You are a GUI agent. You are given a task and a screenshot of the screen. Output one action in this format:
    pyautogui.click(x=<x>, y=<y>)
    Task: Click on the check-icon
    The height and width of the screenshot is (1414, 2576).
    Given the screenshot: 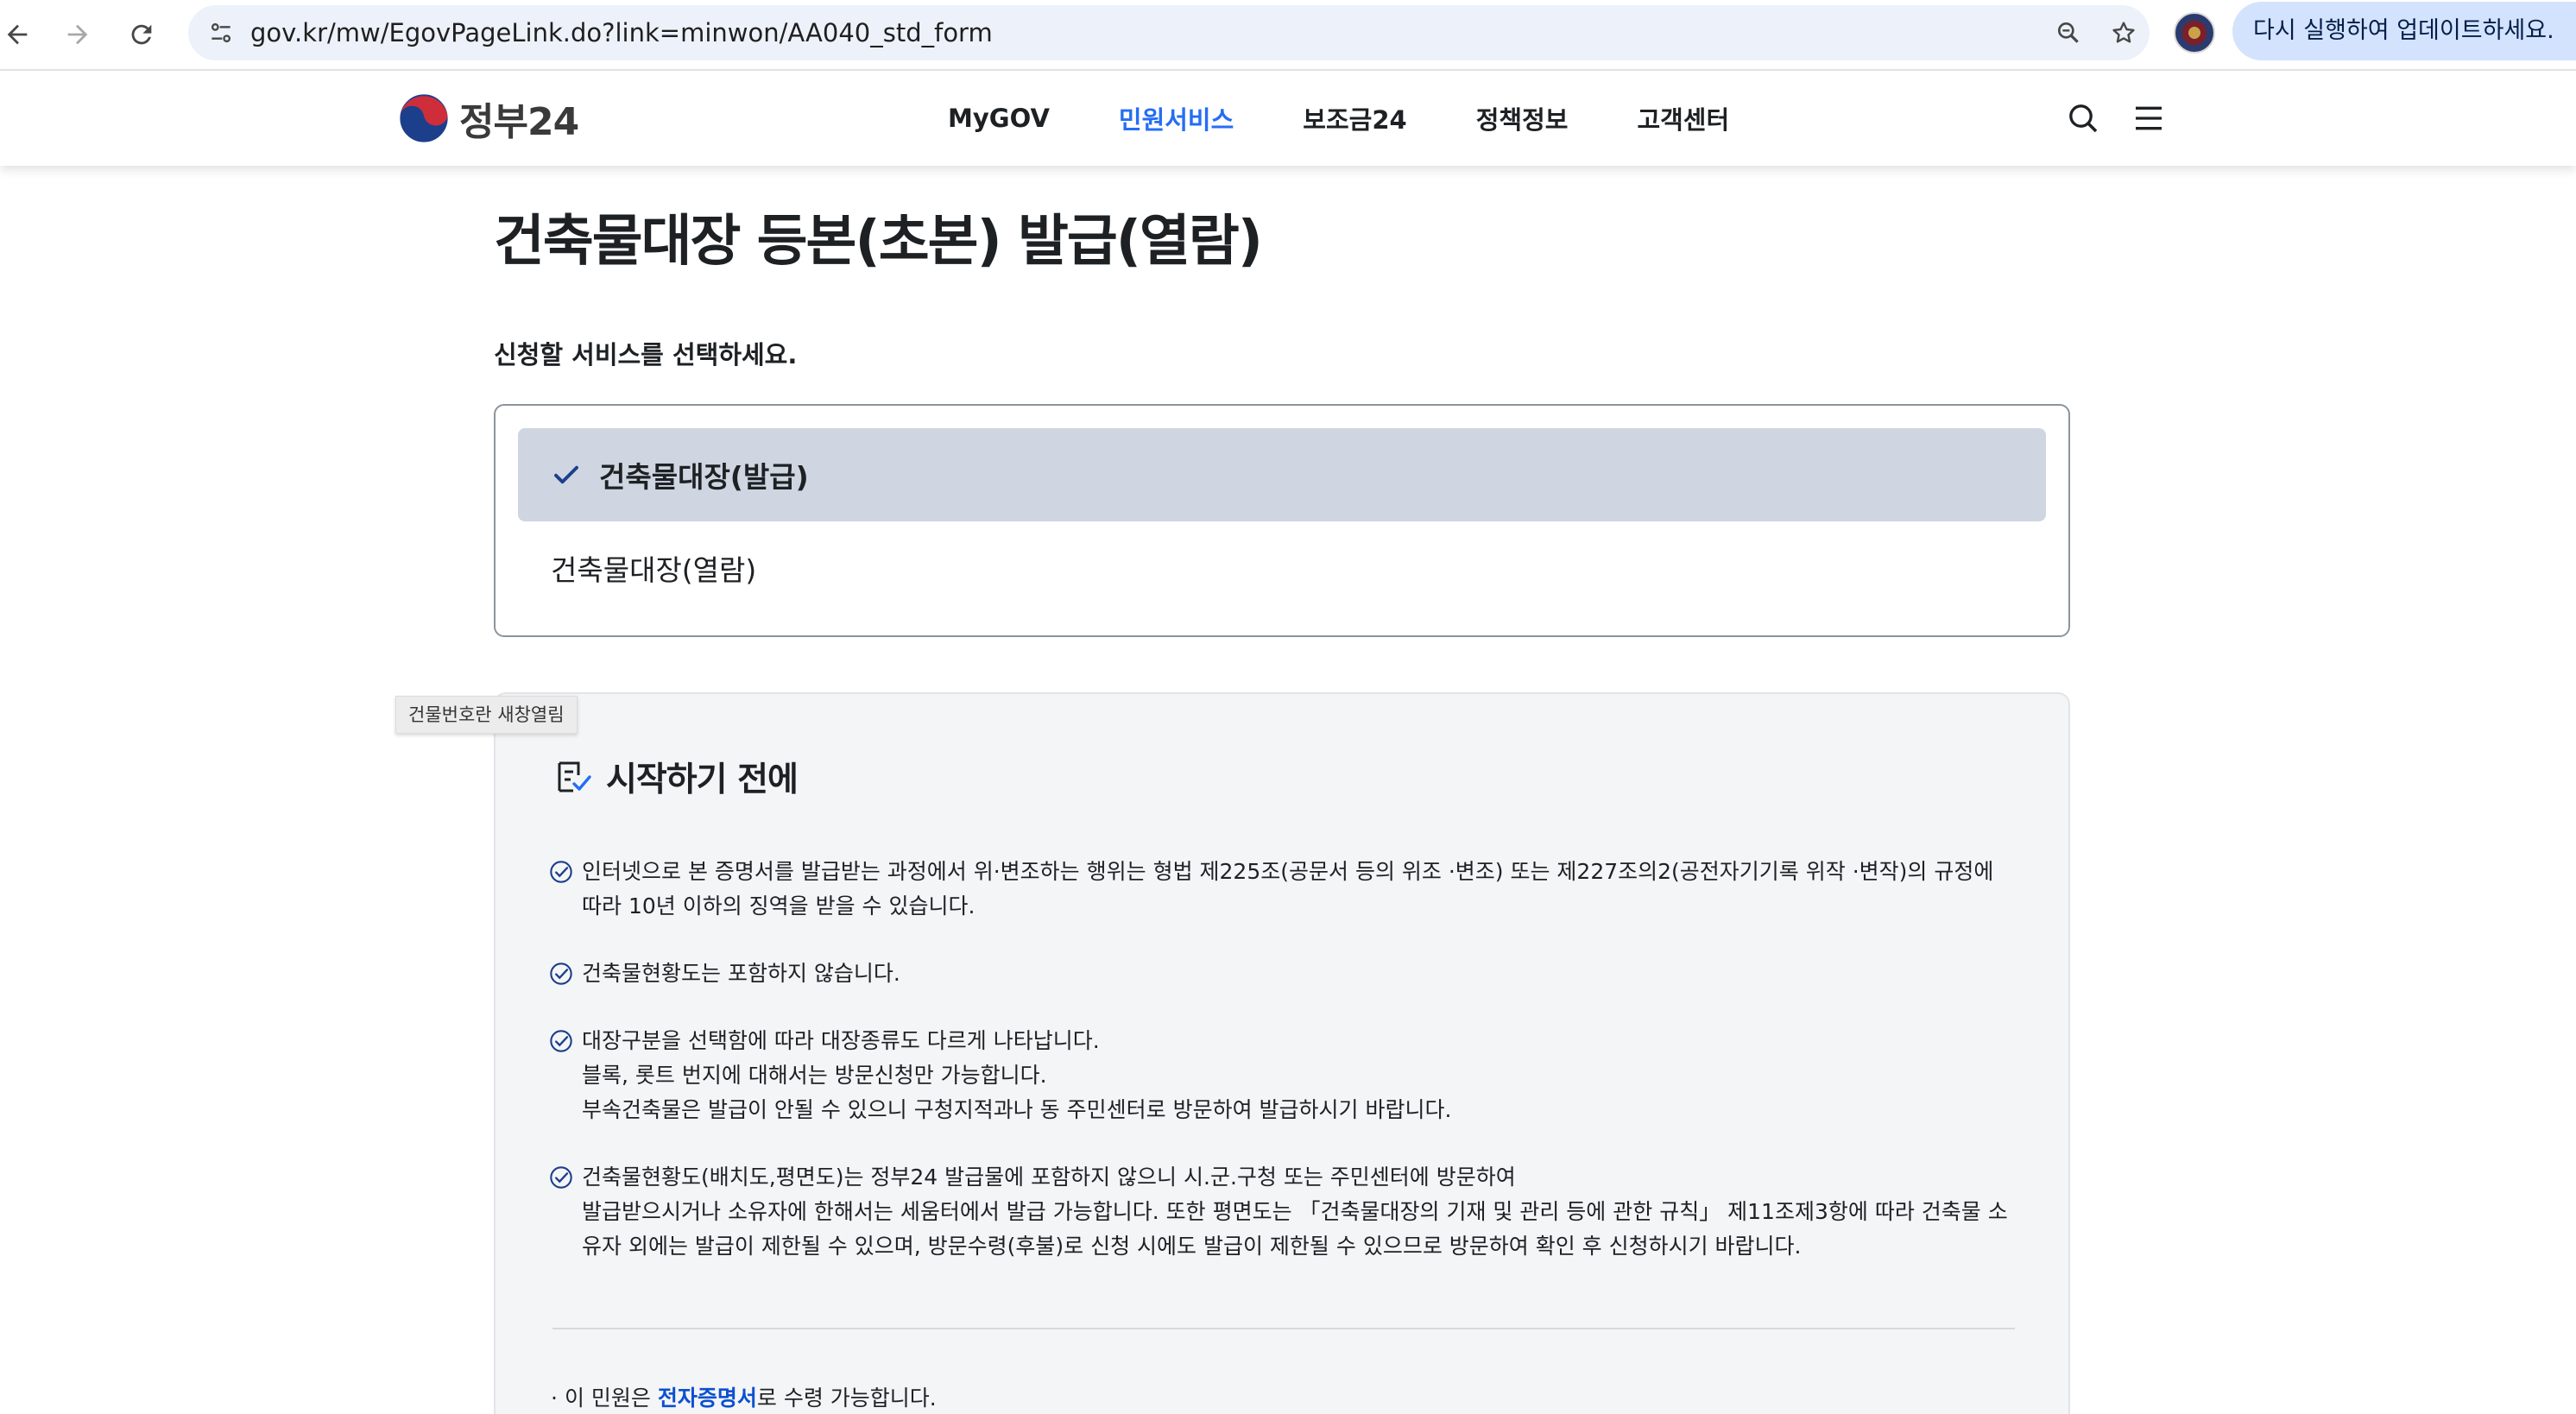 What is the action you would take?
    pyautogui.click(x=566, y=474)
    